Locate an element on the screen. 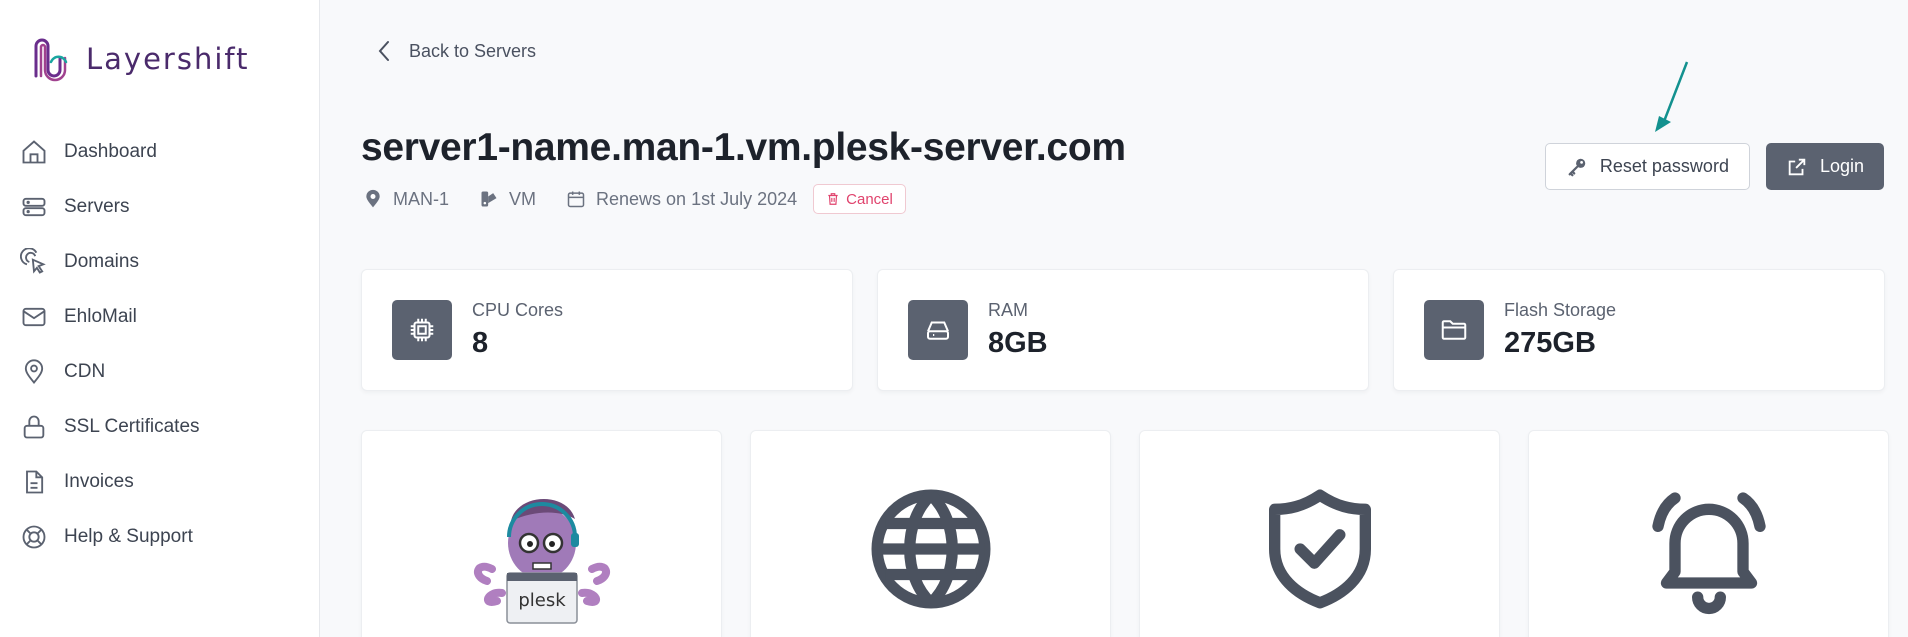 Image resolution: width=1908 pixels, height=637 pixels. sidebar-item-ehlomail: EhloMail is located at coordinates (110, 316).